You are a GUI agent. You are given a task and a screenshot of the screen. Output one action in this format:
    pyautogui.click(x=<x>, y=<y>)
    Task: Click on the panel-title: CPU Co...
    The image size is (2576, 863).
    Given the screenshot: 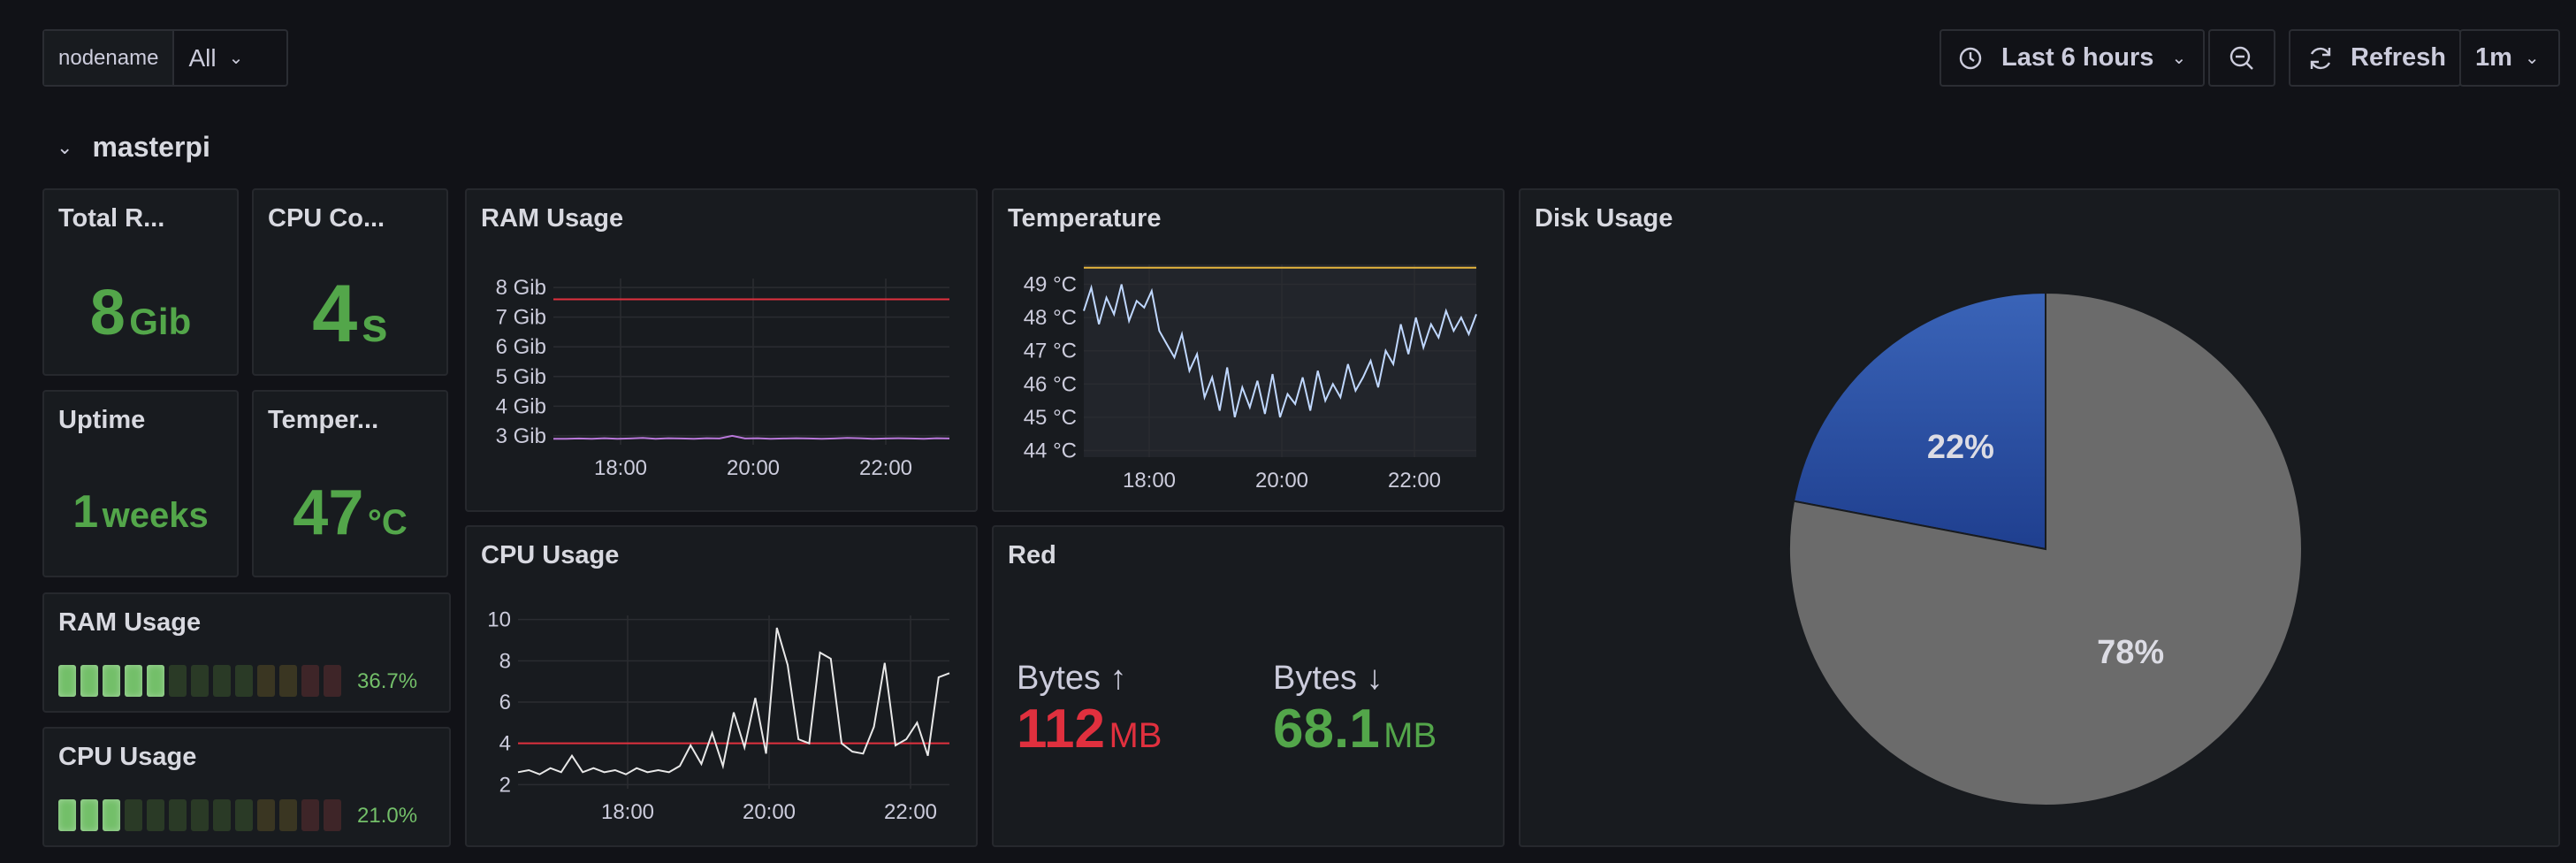 What is the action you would take?
    pyautogui.click(x=326, y=219)
    